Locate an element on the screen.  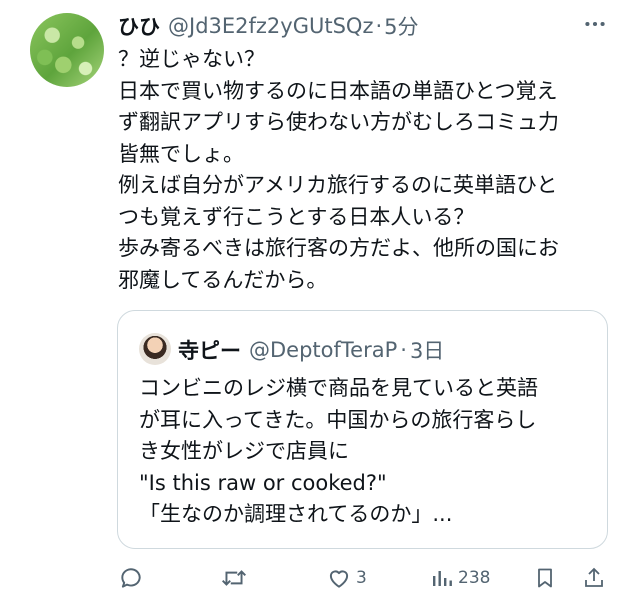
timestamp: 5分 is located at coordinates (401, 26).